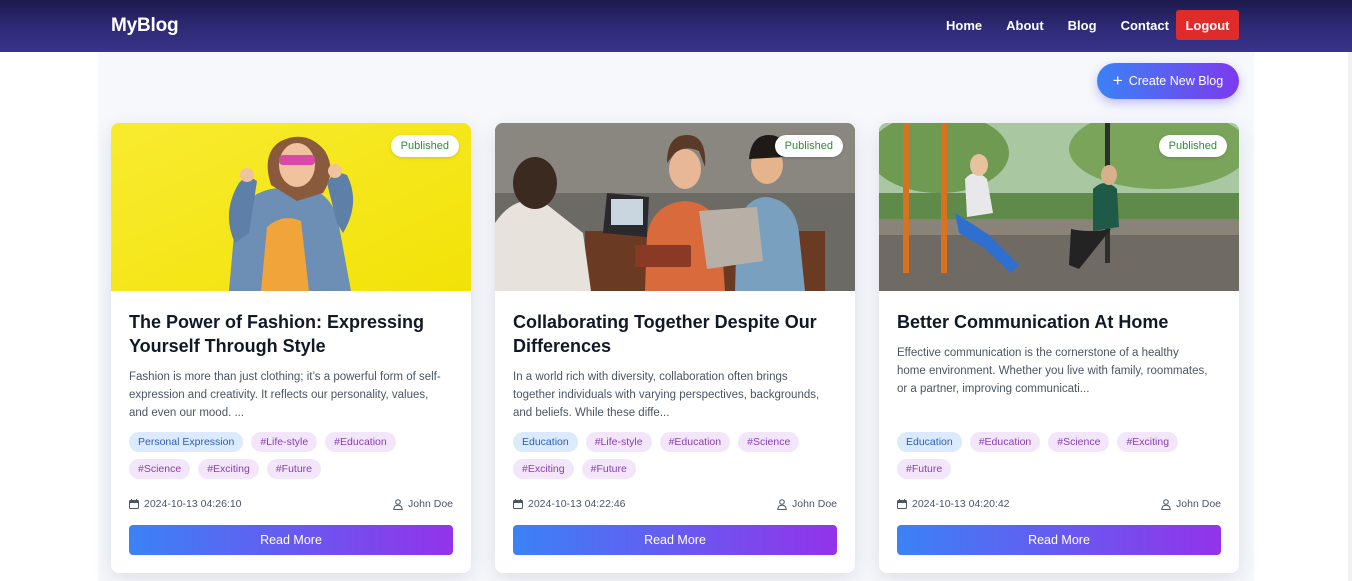 The height and width of the screenshot is (581, 1352). What do you see at coordinates (1350, 316) in the screenshot?
I see `page-scrollbar` at bounding box center [1350, 316].